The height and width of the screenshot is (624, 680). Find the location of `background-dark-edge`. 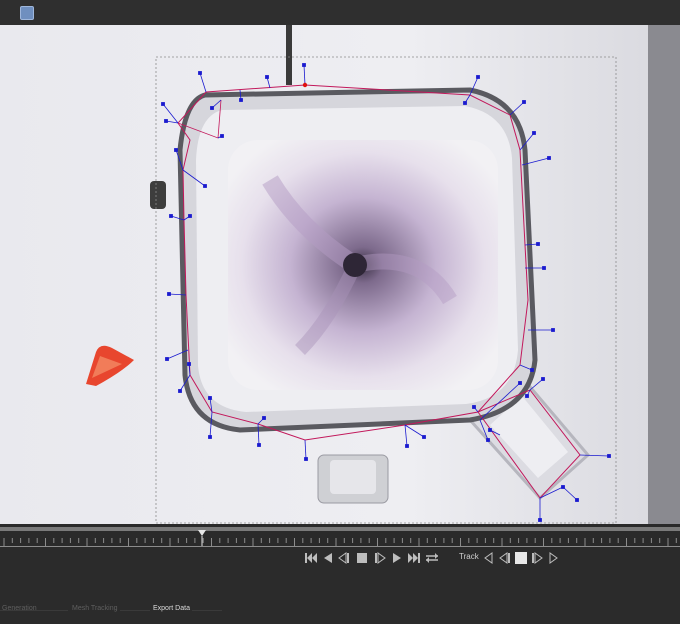

background-dark-edge is located at coordinates (664, 274).